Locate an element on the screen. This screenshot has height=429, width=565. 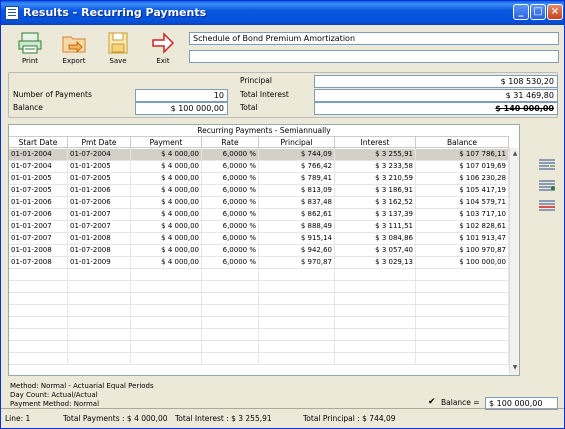
scroll-up-icon: ▲ is located at coordinates (515, 154).